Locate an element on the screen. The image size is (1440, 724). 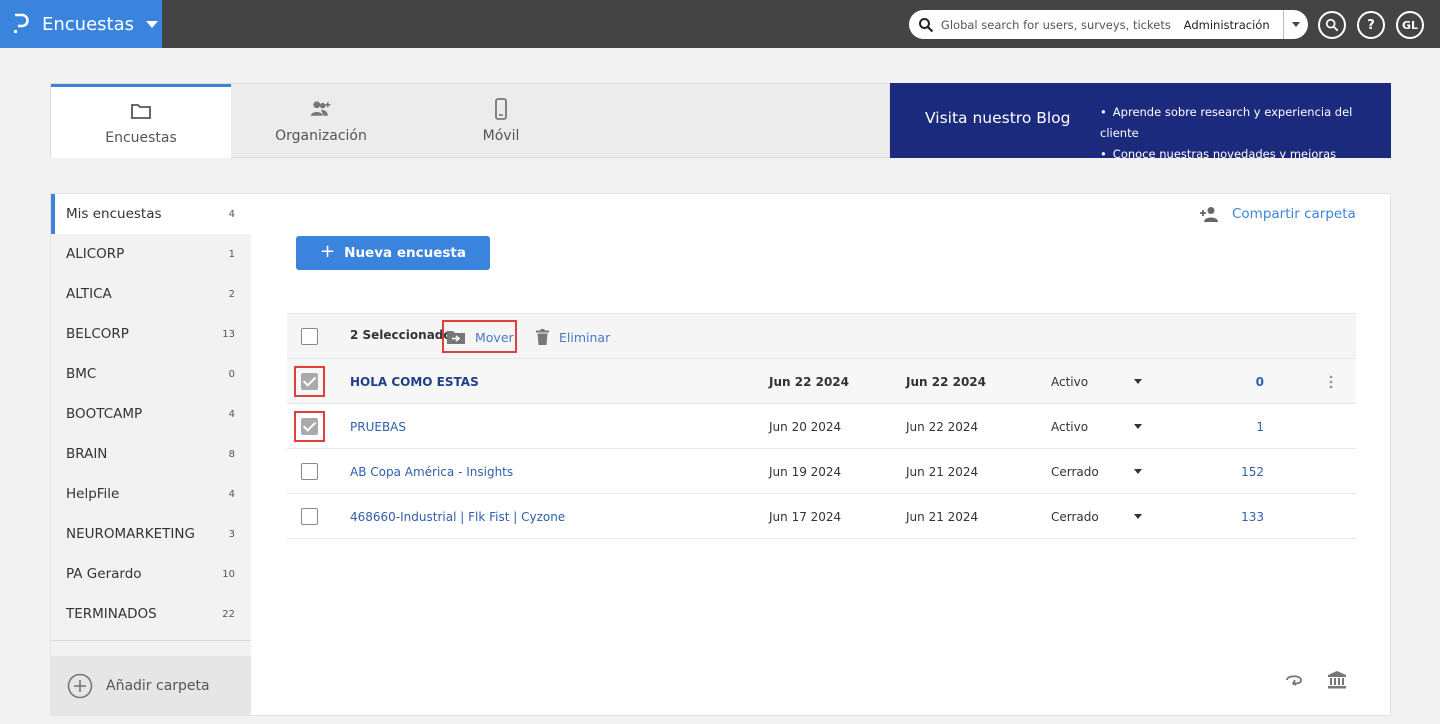
survey-name-link: PRUEBAS is located at coordinates (378, 426).